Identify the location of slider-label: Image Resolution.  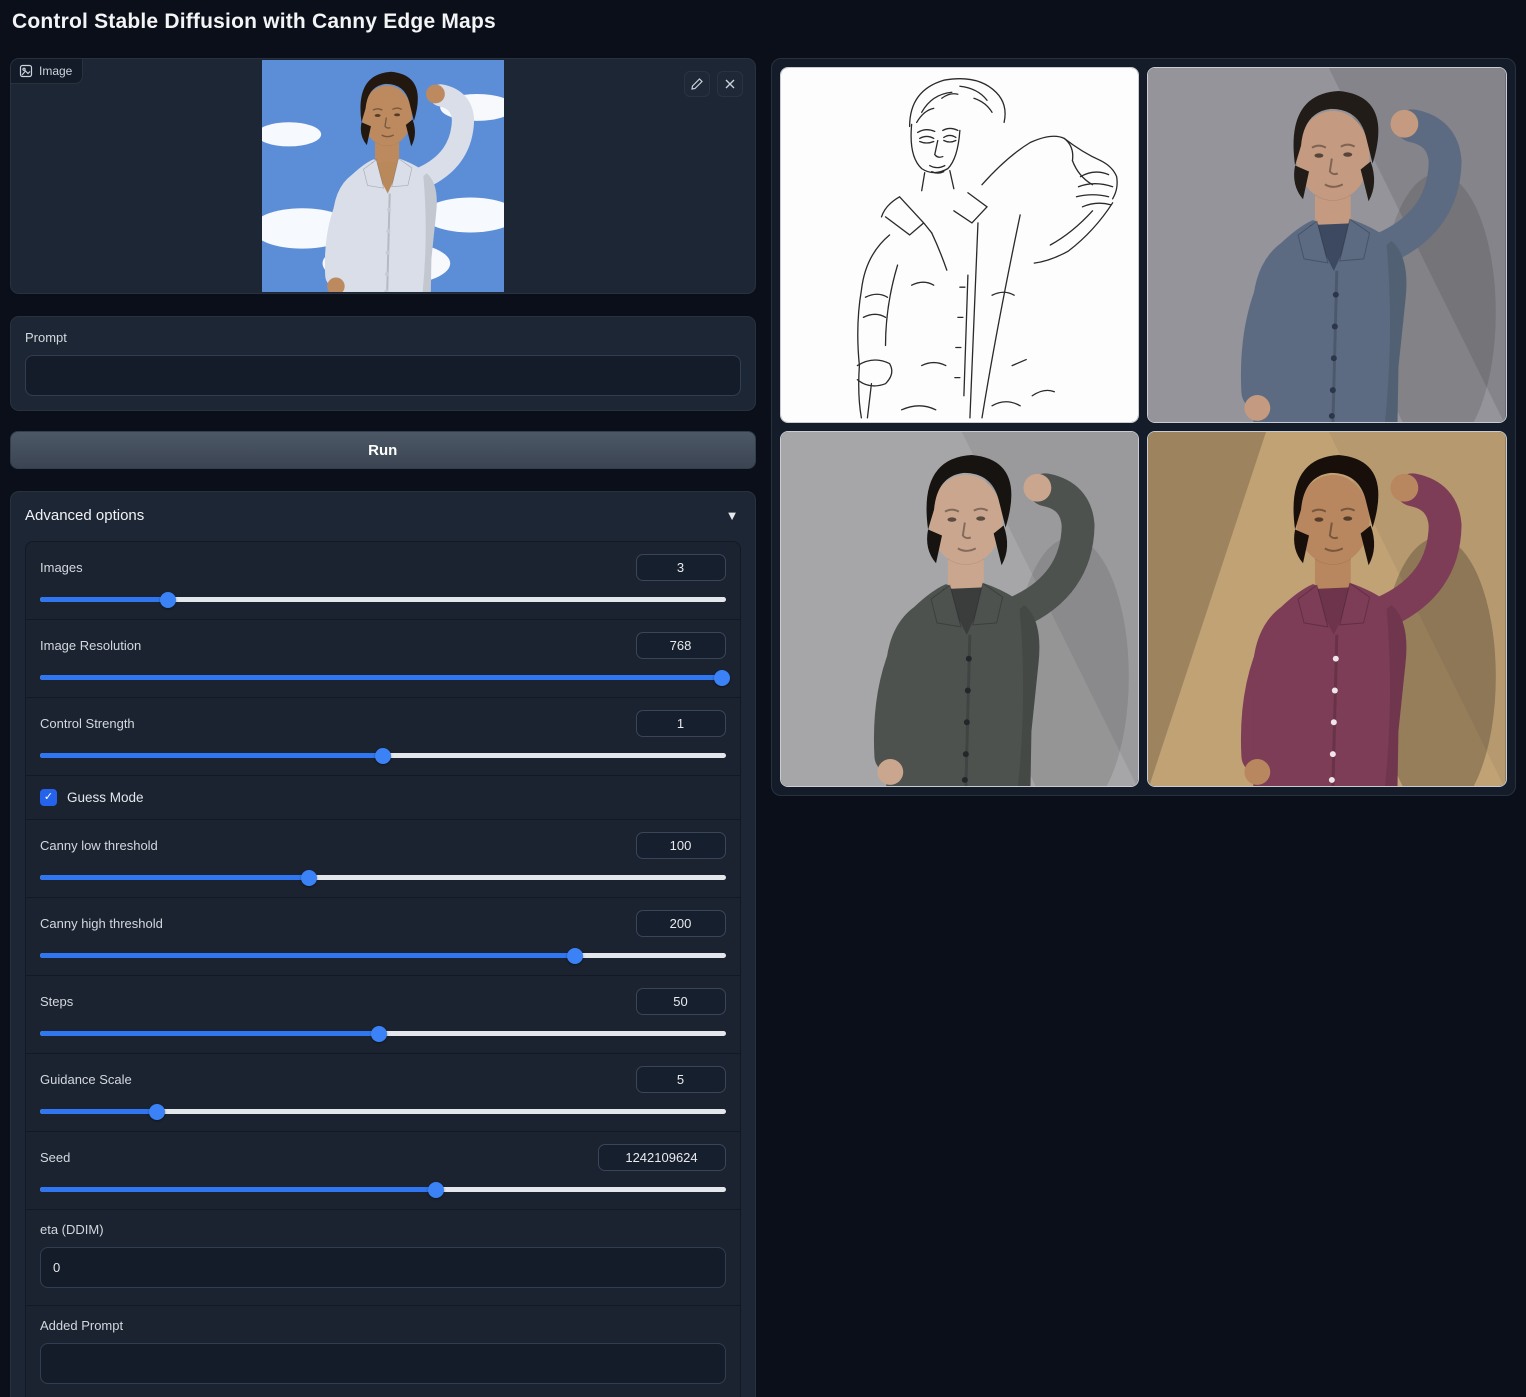
(91, 645).